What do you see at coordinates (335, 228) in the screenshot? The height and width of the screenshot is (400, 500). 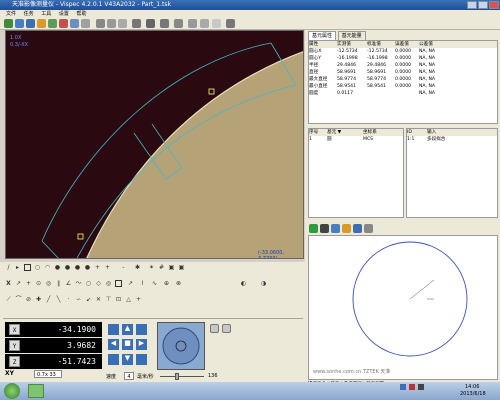 I see `link-icon` at bounding box center [335, 228].